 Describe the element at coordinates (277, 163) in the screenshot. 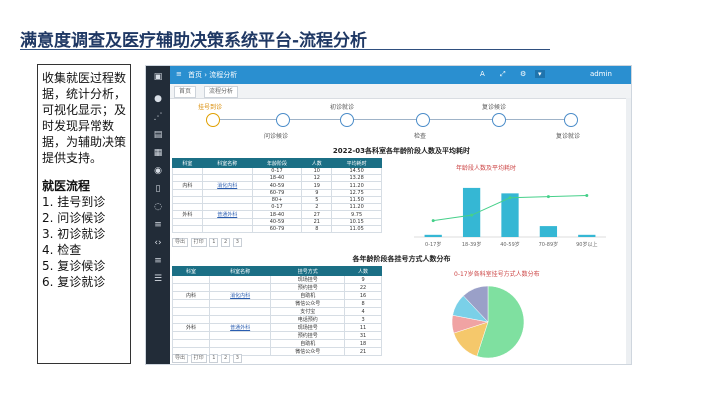

I see `column-header: 年龄阶段` at that location.